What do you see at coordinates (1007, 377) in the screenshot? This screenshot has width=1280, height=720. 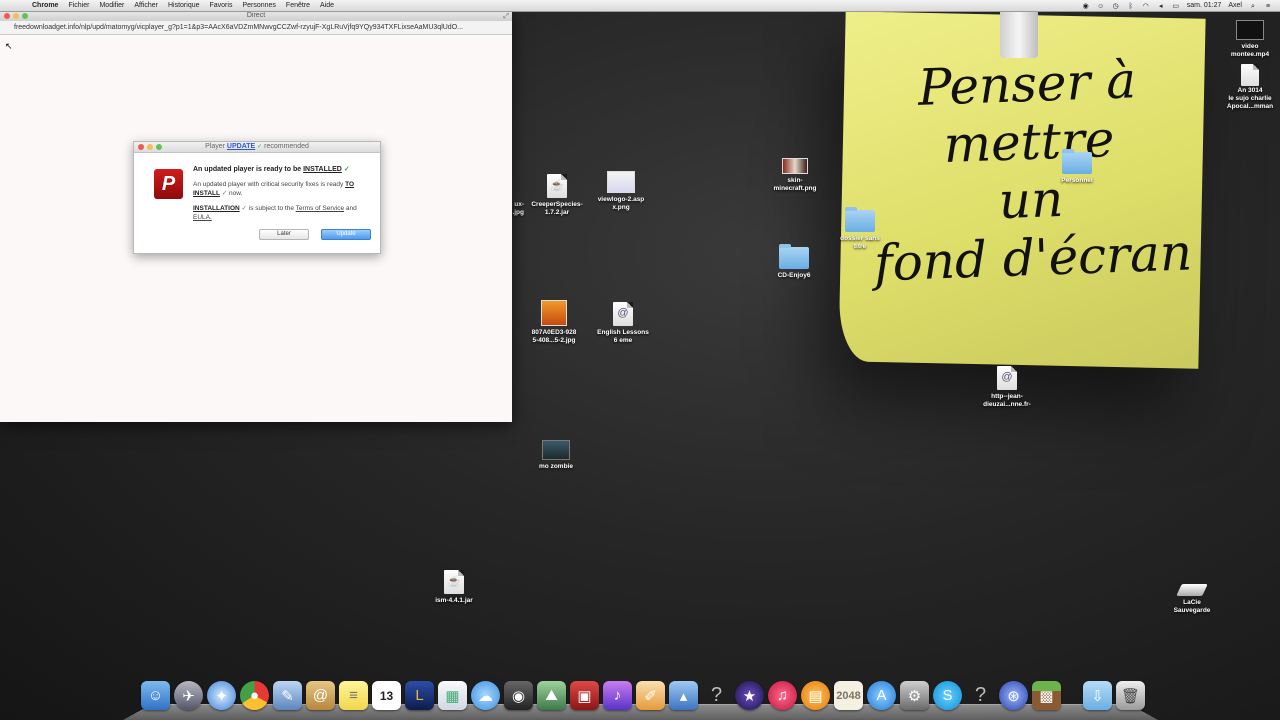 I see `at-sign-icon: @` at bounding box center [1007, 377].